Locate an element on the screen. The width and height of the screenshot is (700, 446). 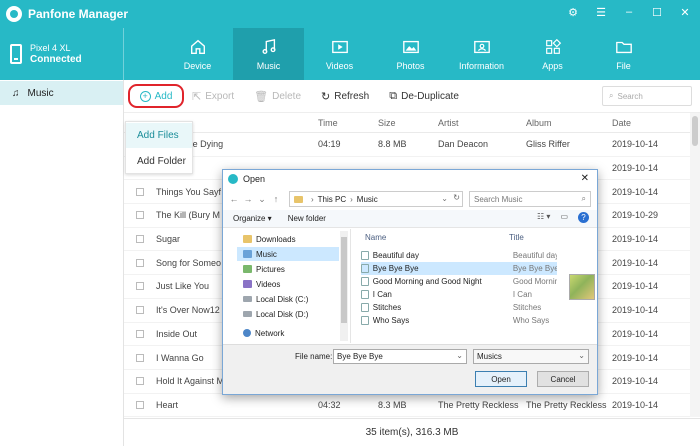
back-arrow-icon: ← is located at coordinates (234, 199).